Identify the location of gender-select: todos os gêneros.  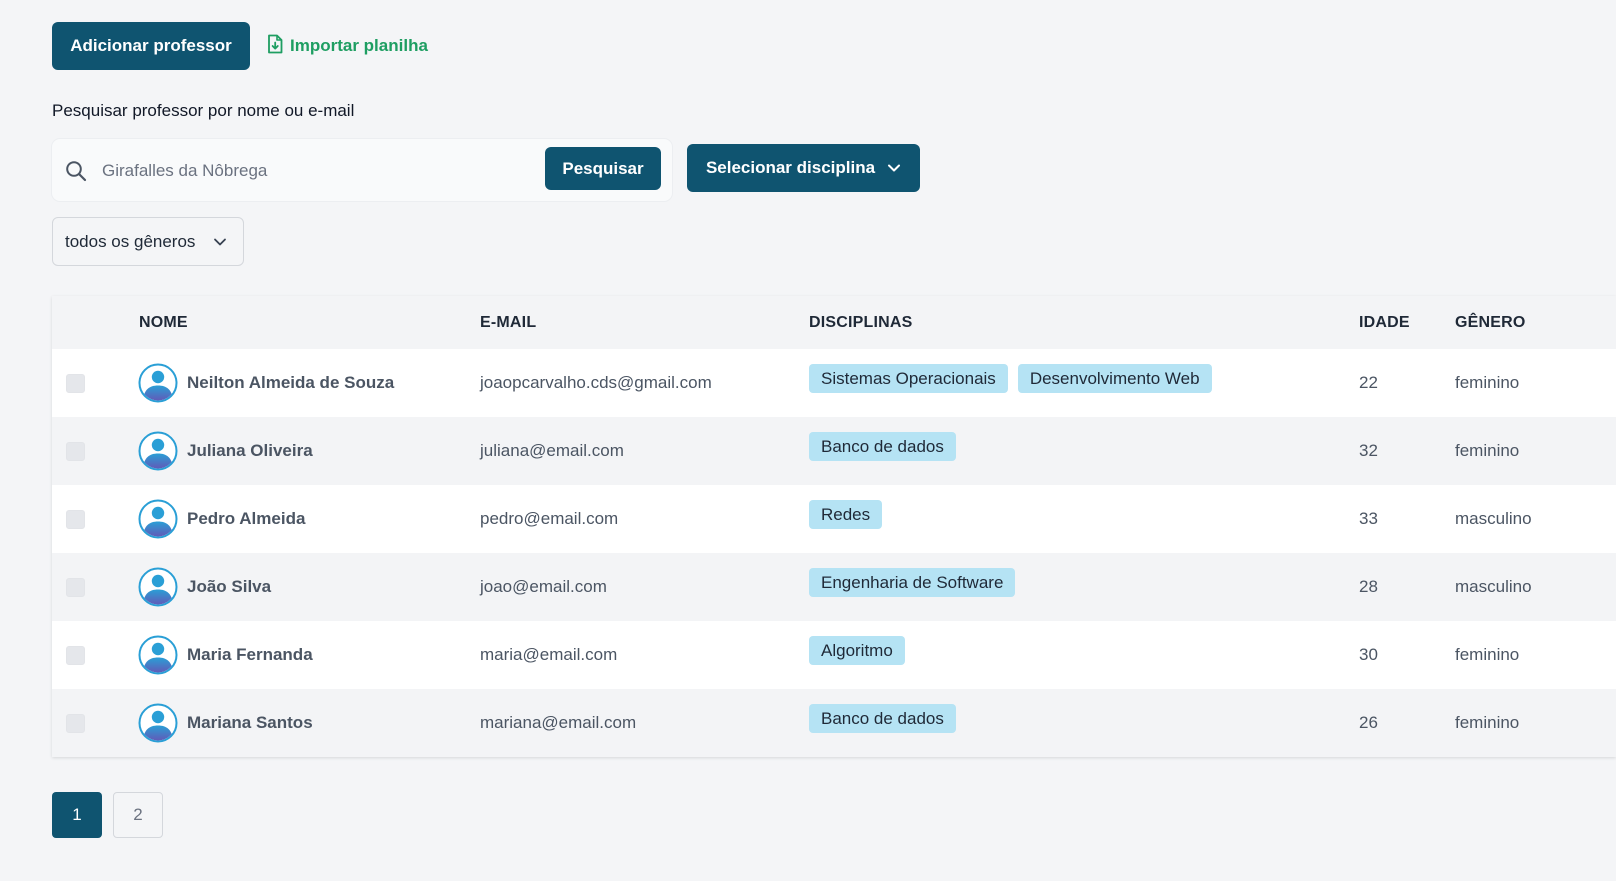
(148, 241).